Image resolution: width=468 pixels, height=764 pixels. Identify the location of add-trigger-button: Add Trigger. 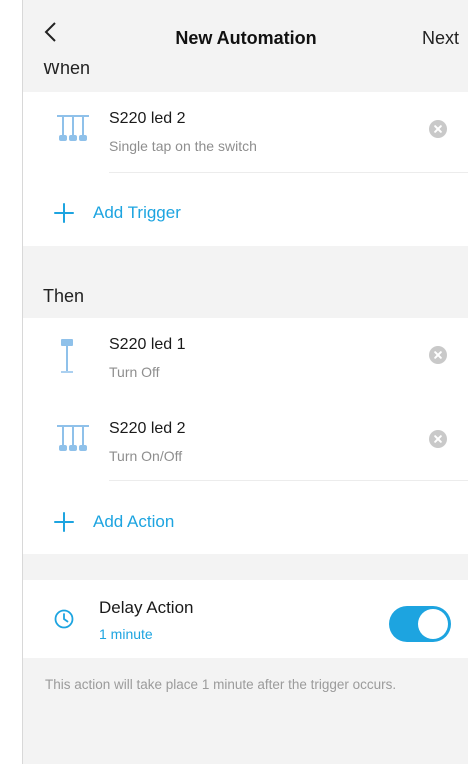
(117, 213).